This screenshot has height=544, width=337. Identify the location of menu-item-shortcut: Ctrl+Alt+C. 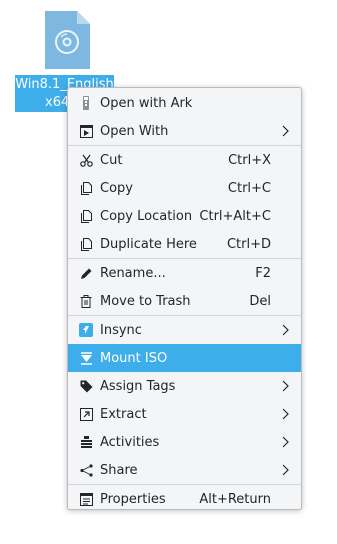
(235, 216).